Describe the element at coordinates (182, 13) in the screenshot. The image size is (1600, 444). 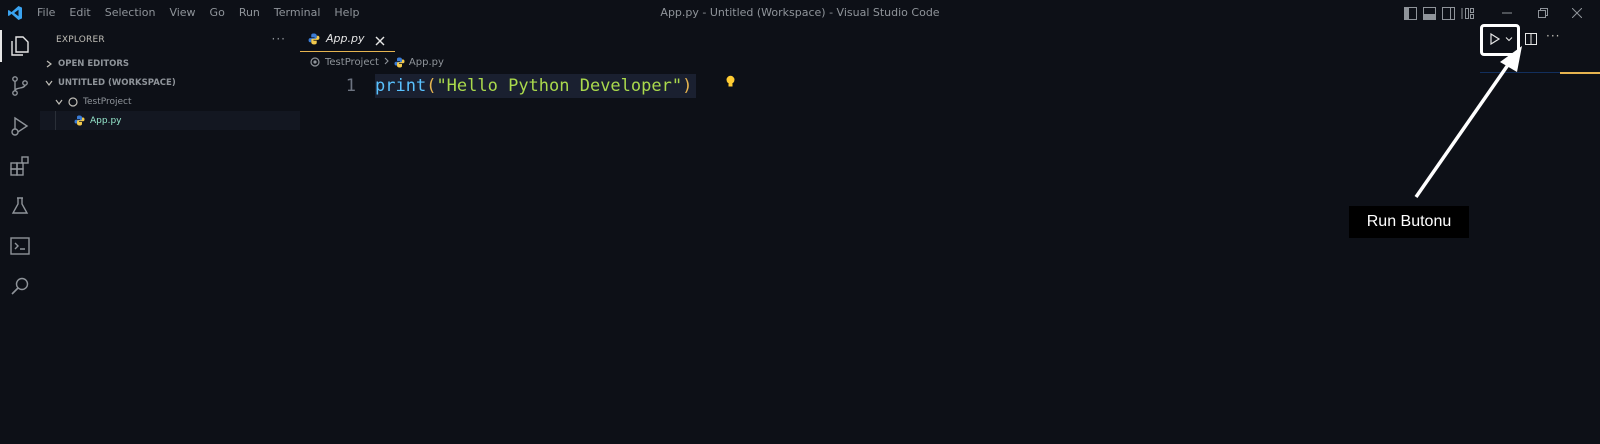
I see `menu-view: View` at that location.